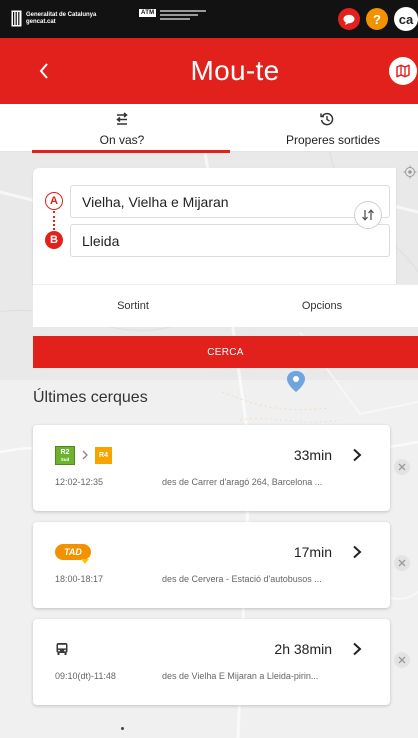  I want to click on search-options-row: Sortint Opcions, so click(225, 305).